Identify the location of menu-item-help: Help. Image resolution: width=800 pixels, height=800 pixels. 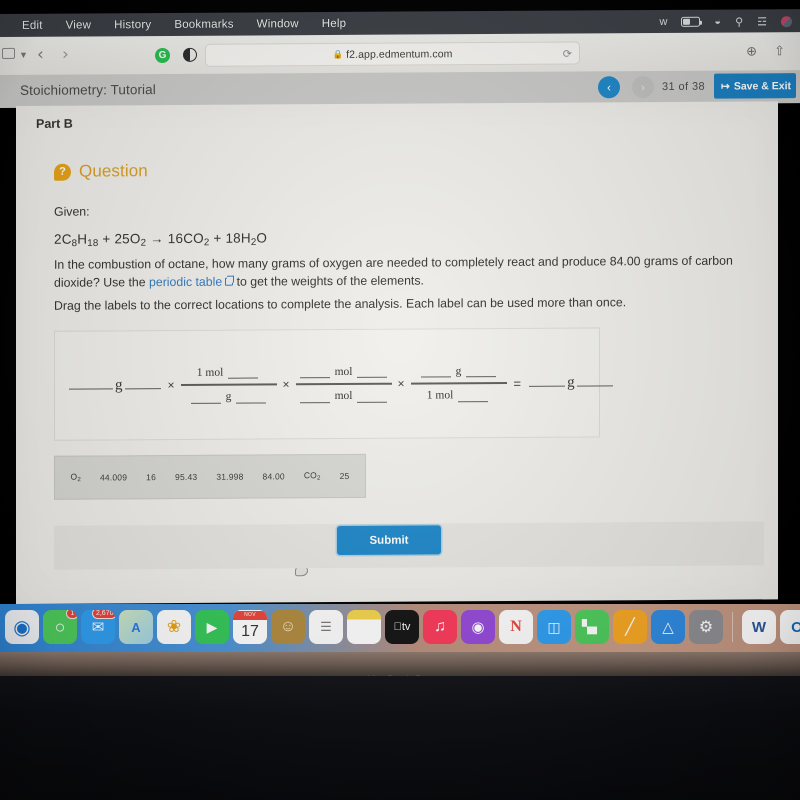
(334, 24).